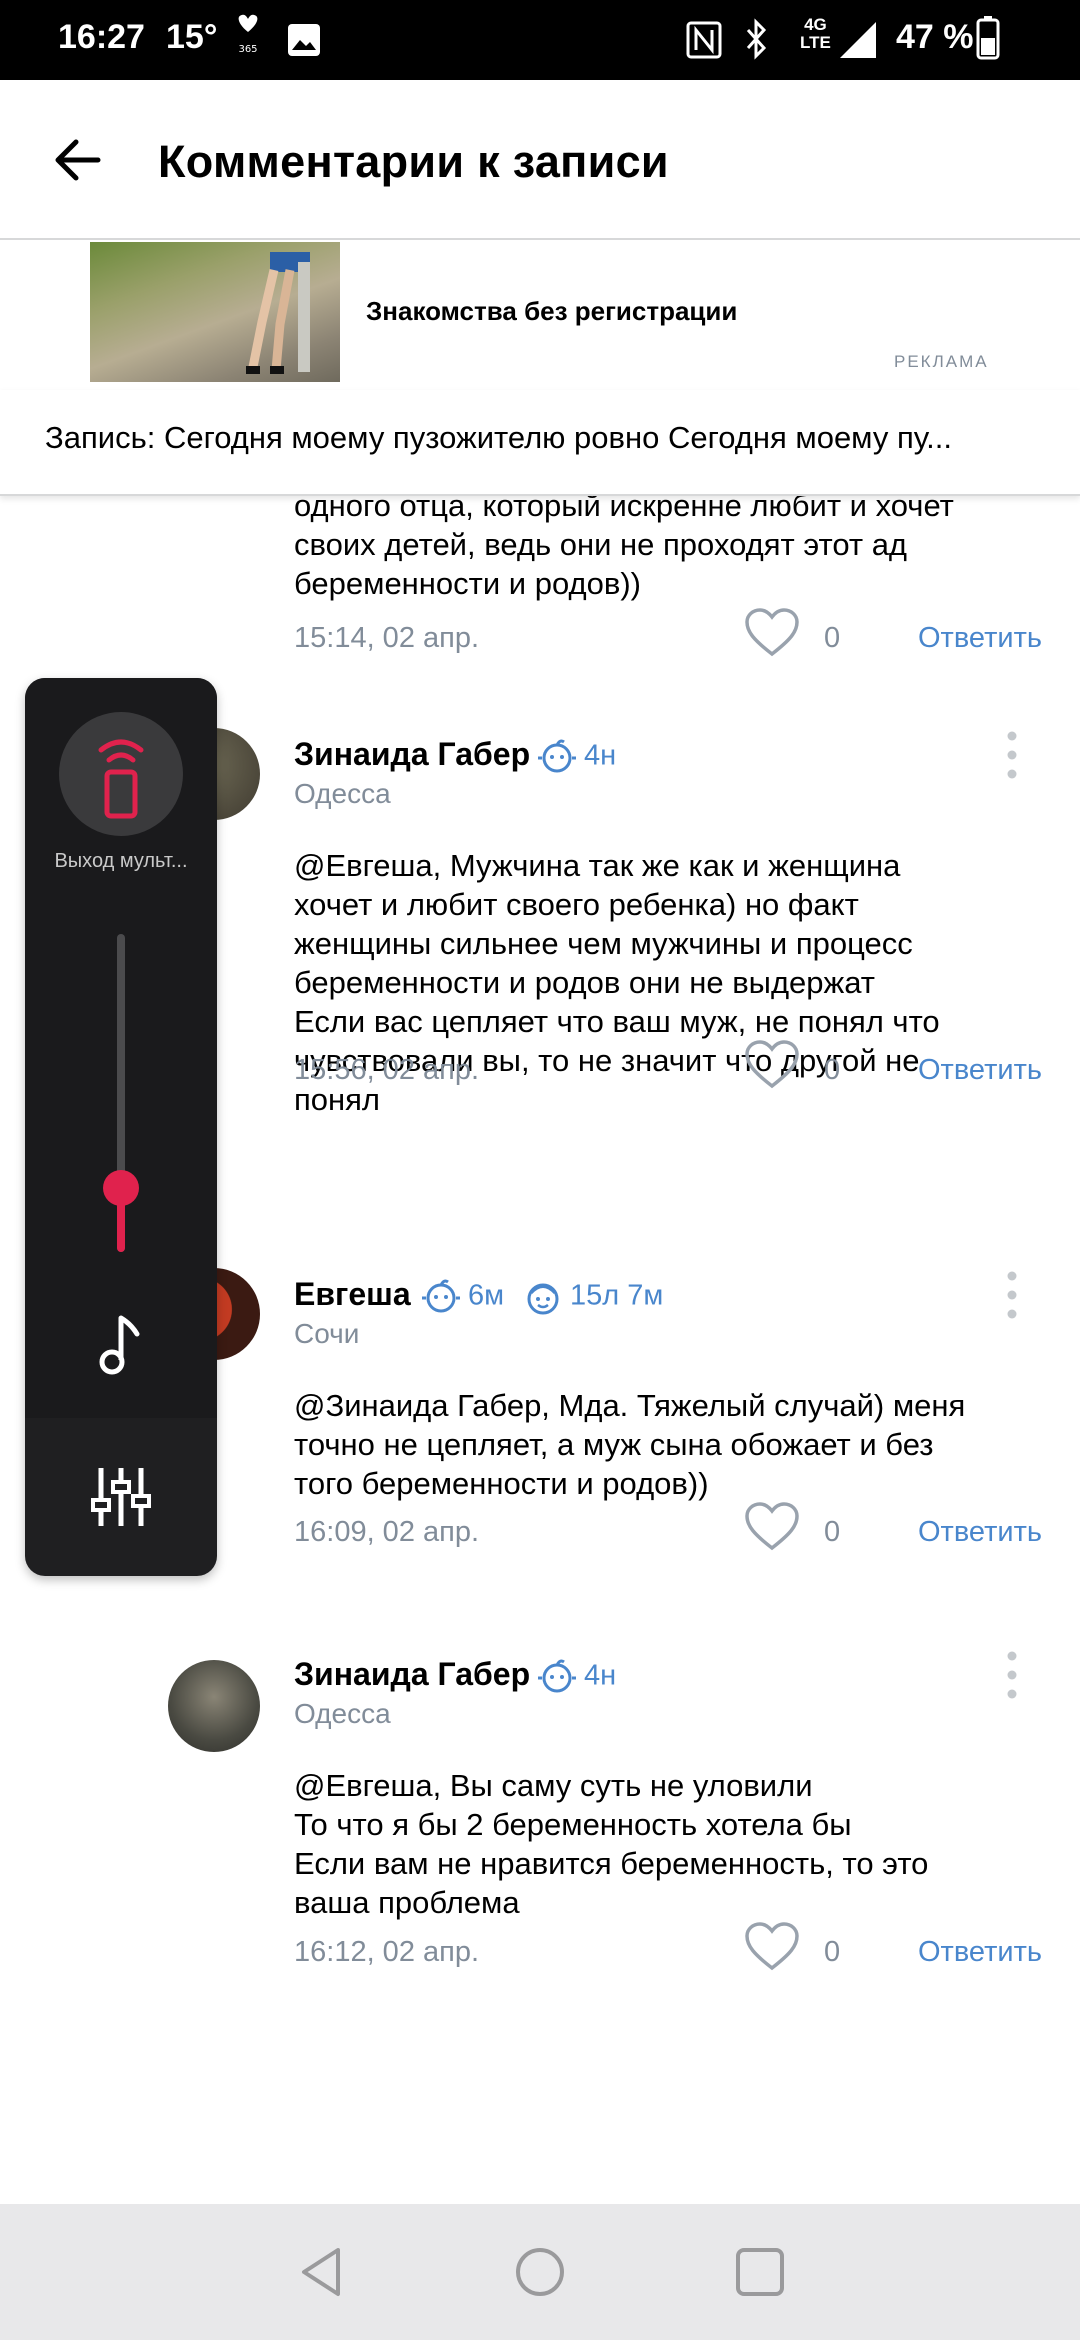 The height and width of the screenshot is (2340, 1080). I want to click on ad-title: Знакомства без регистрации, so click(551, 311).